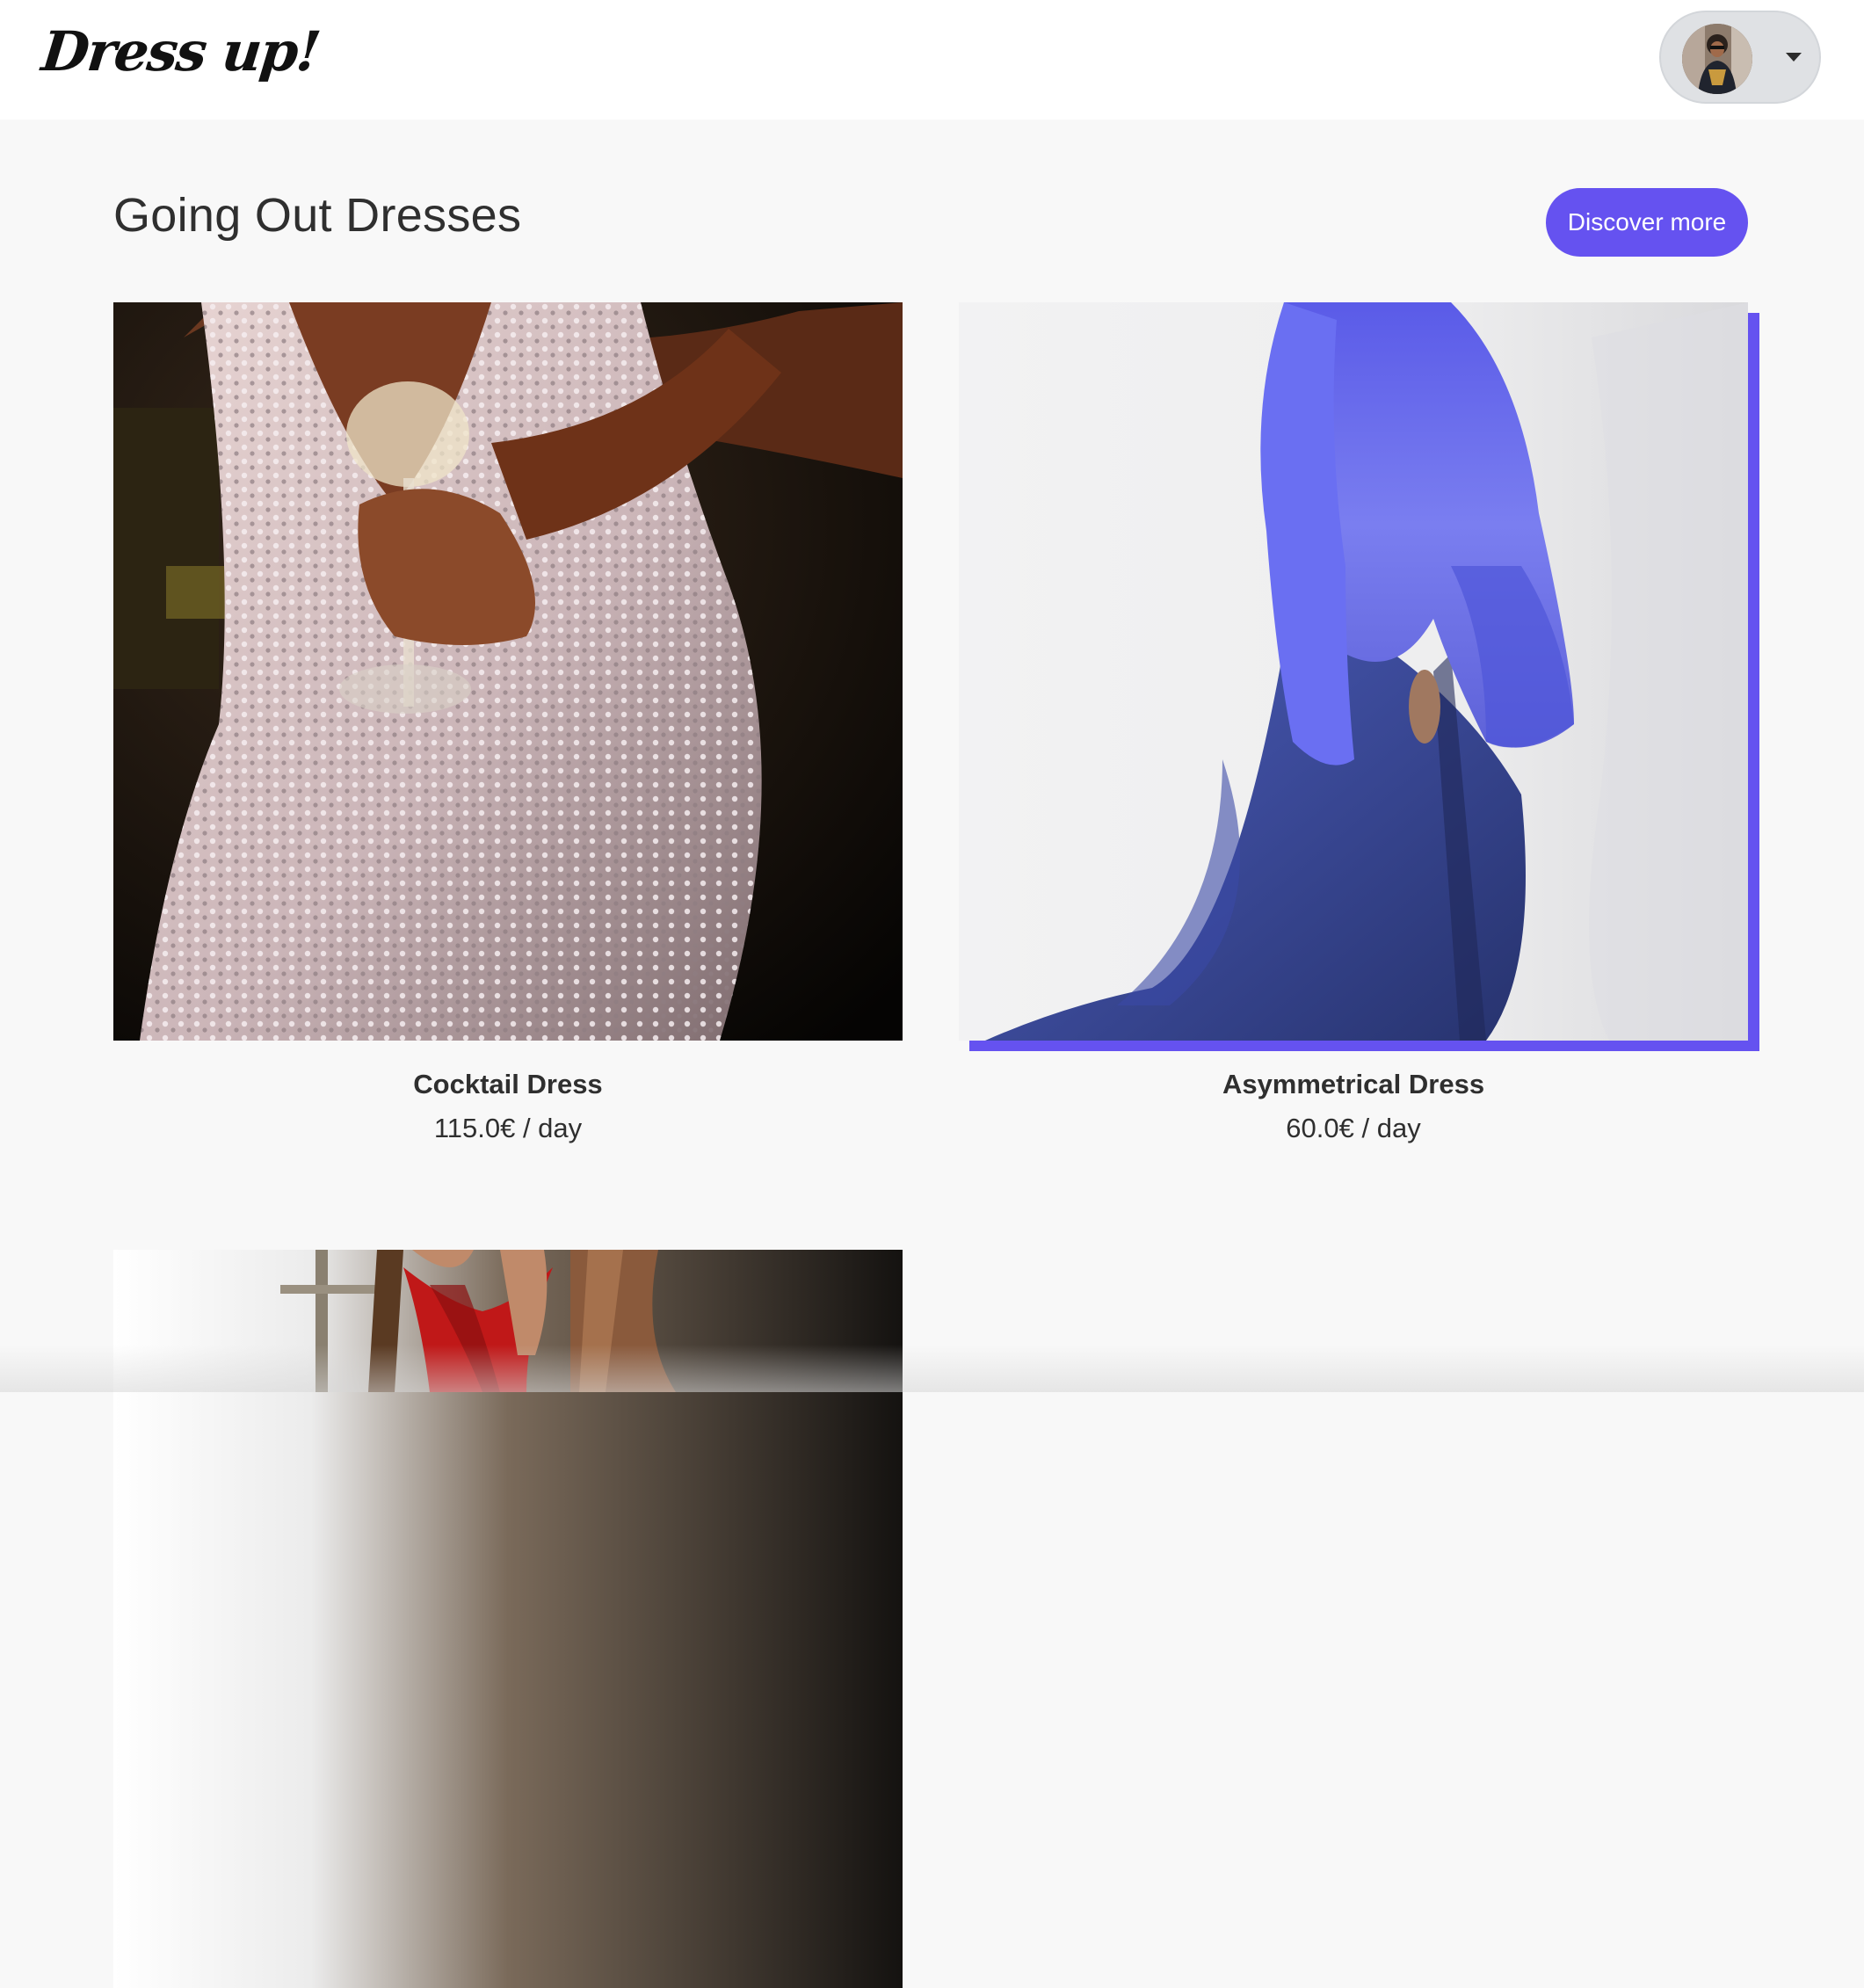 This screenshot has width=1864, height=1988. What do you see at coordinates (508, 1128) in the screenshot?
I see `product-price: 115.0€ / day` at bounding box center [508, 1128].